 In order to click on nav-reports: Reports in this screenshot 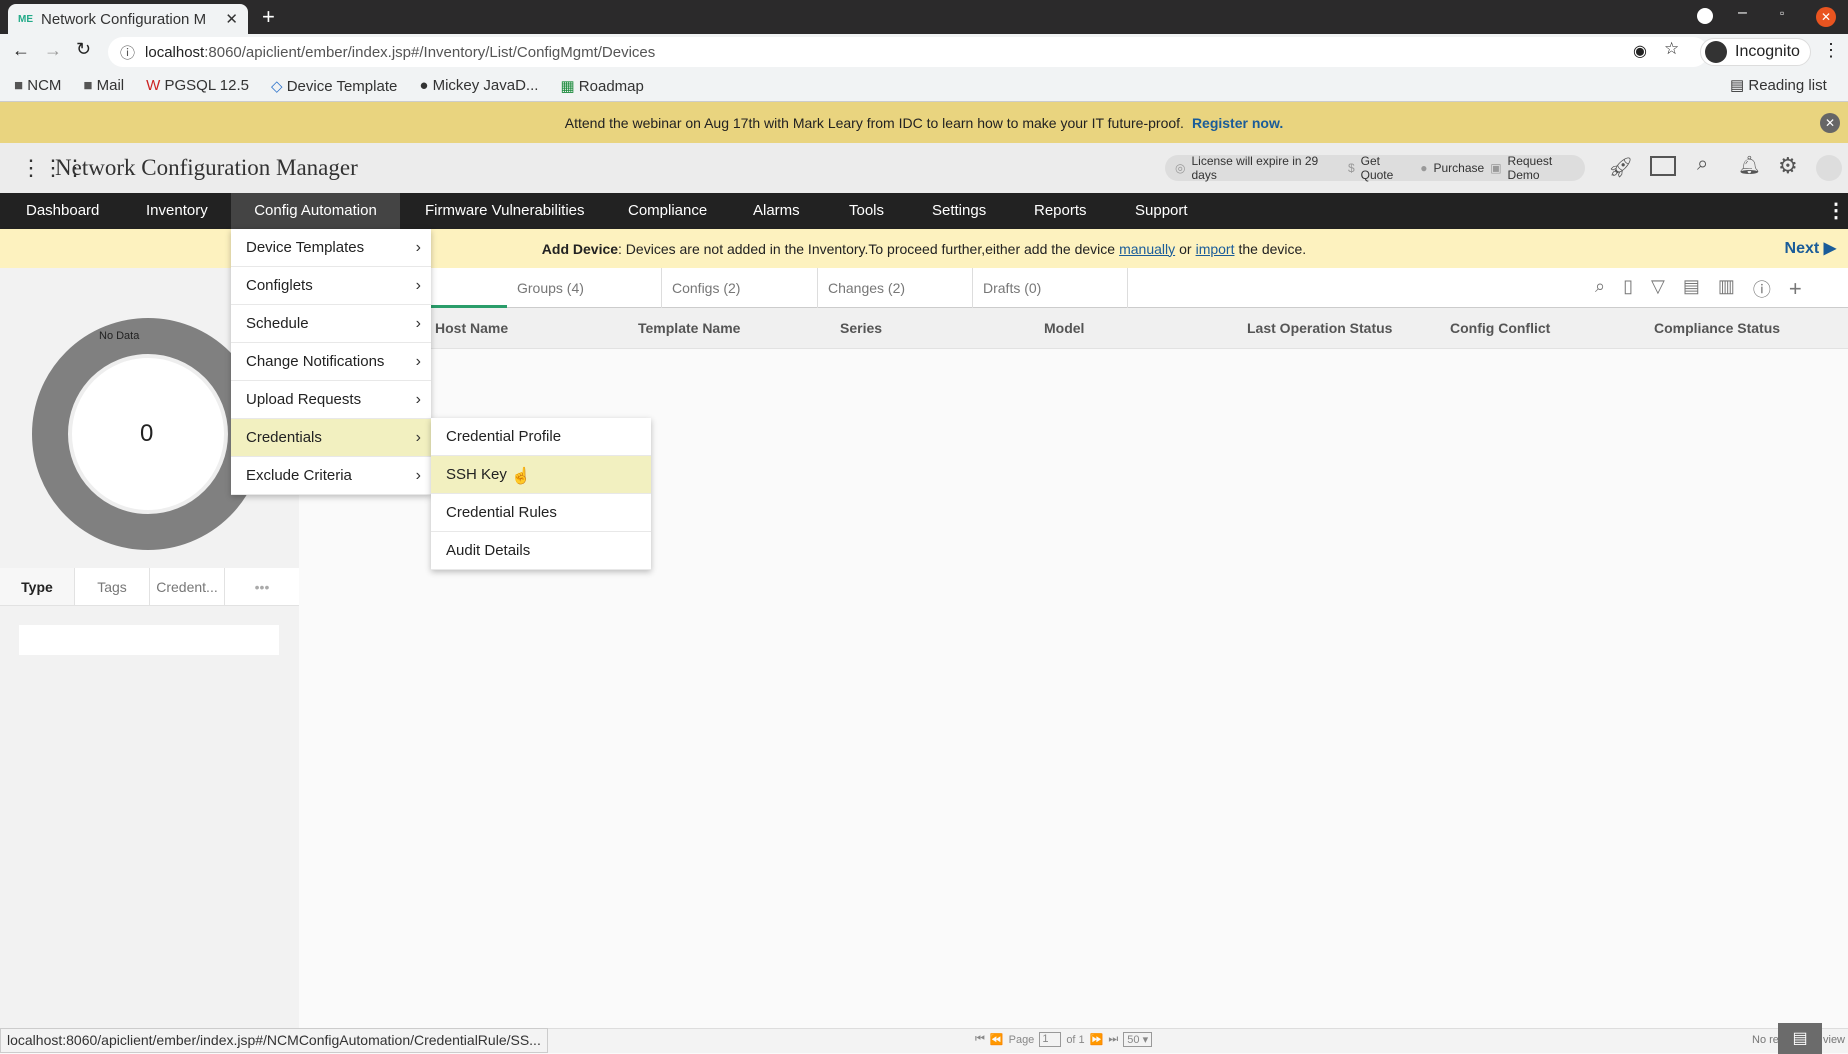, I will do `click(1060, 211)`.